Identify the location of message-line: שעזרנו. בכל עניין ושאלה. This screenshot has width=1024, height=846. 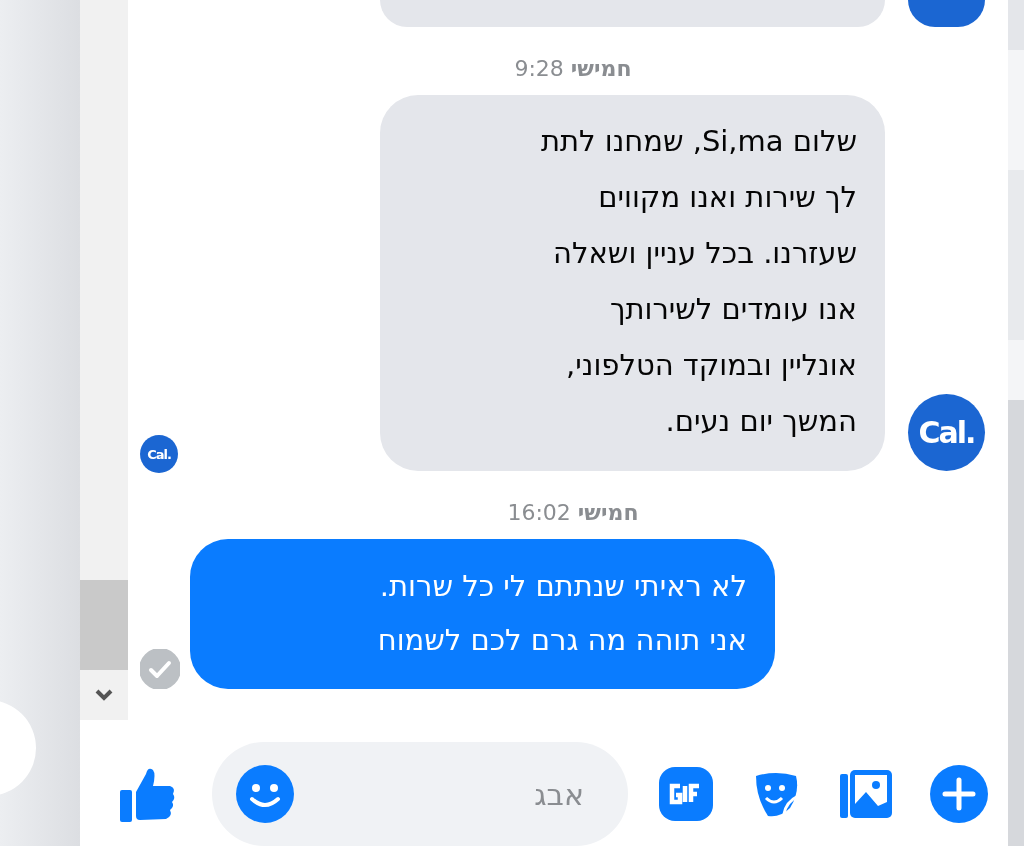
(704, 253).